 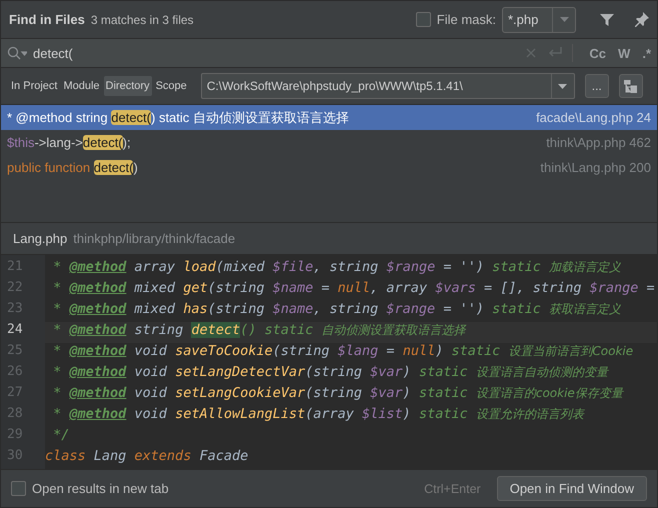 I want to click on match-summary: 3 matches in 3 files, so click(x=142, y=19).